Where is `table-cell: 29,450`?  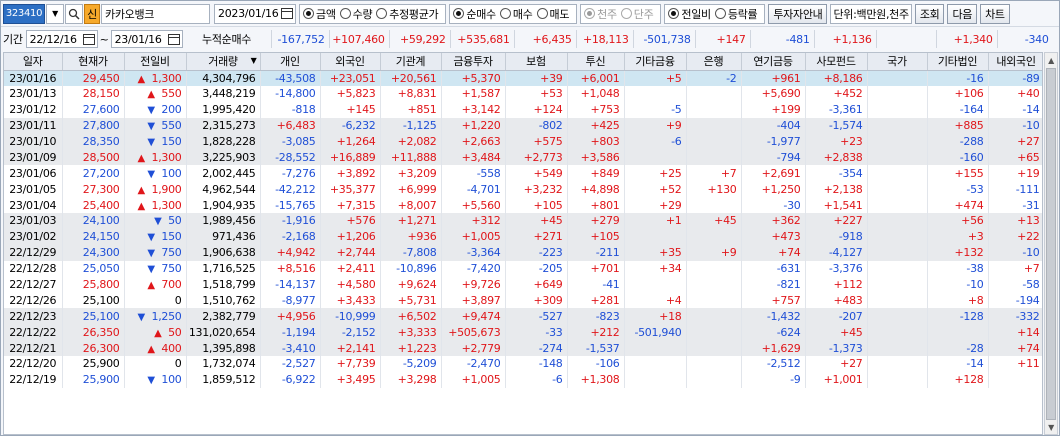 table-cell: 29,450 is located at coordinates (93, 78).